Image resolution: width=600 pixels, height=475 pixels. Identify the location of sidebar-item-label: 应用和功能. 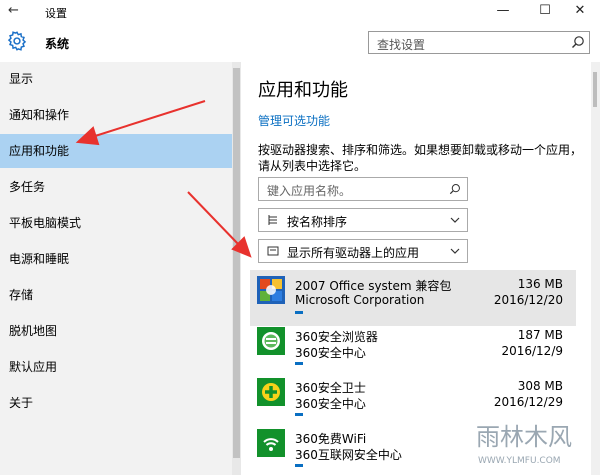
(39, 151).